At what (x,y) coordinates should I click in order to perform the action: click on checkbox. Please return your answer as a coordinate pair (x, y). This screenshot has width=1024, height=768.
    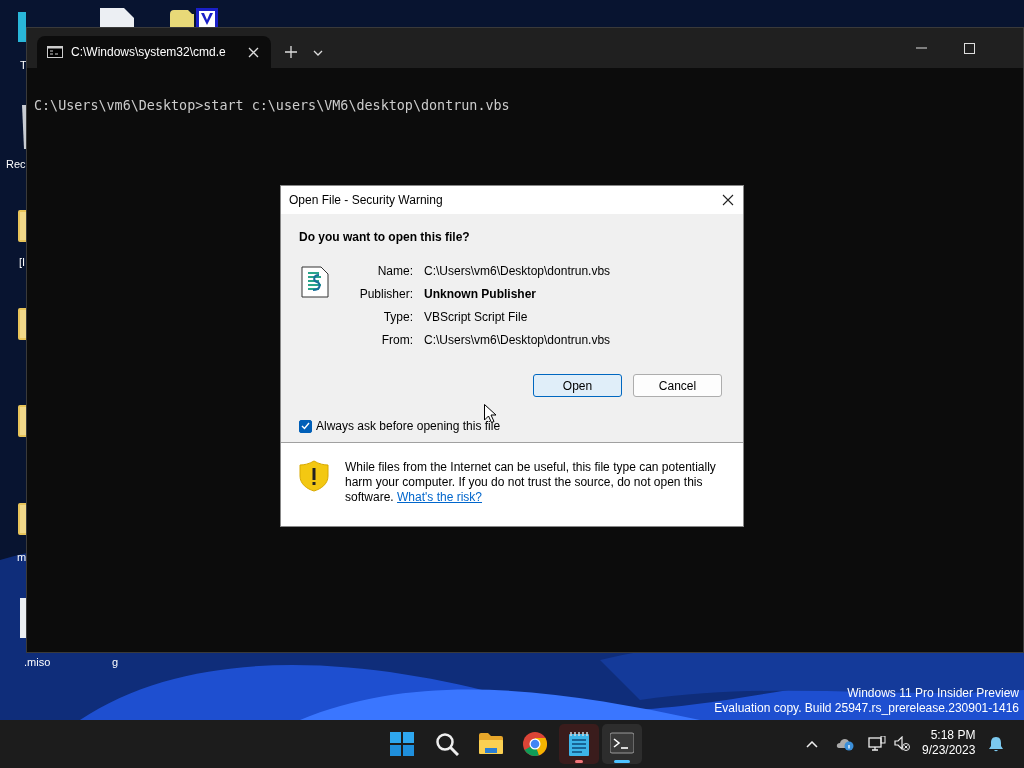
    Looking at the image, I should click on (305, 426).